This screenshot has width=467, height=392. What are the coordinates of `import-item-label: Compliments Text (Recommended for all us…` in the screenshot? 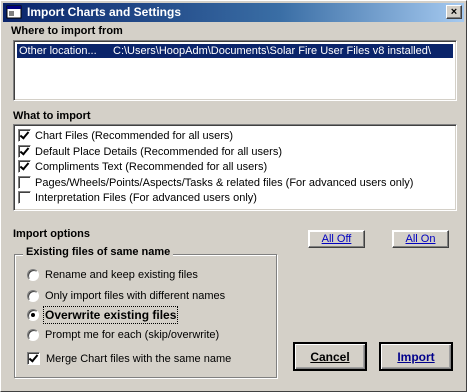 It's located at (151, 166).